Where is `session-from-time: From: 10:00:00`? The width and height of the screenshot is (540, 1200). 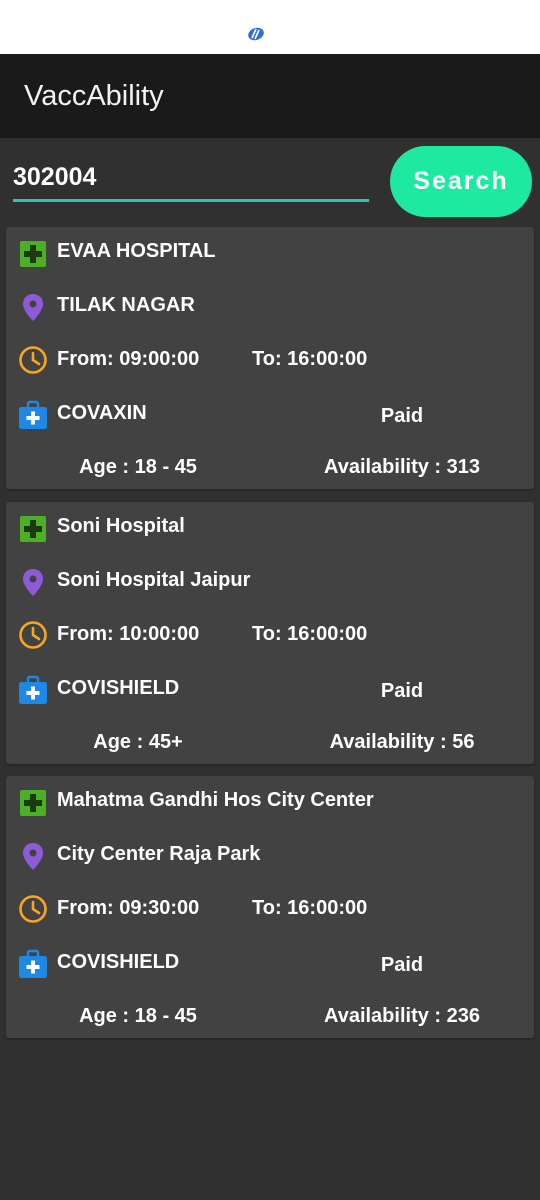 session-from-time: From: 10:00:00 is located at coordinates (128, 634).